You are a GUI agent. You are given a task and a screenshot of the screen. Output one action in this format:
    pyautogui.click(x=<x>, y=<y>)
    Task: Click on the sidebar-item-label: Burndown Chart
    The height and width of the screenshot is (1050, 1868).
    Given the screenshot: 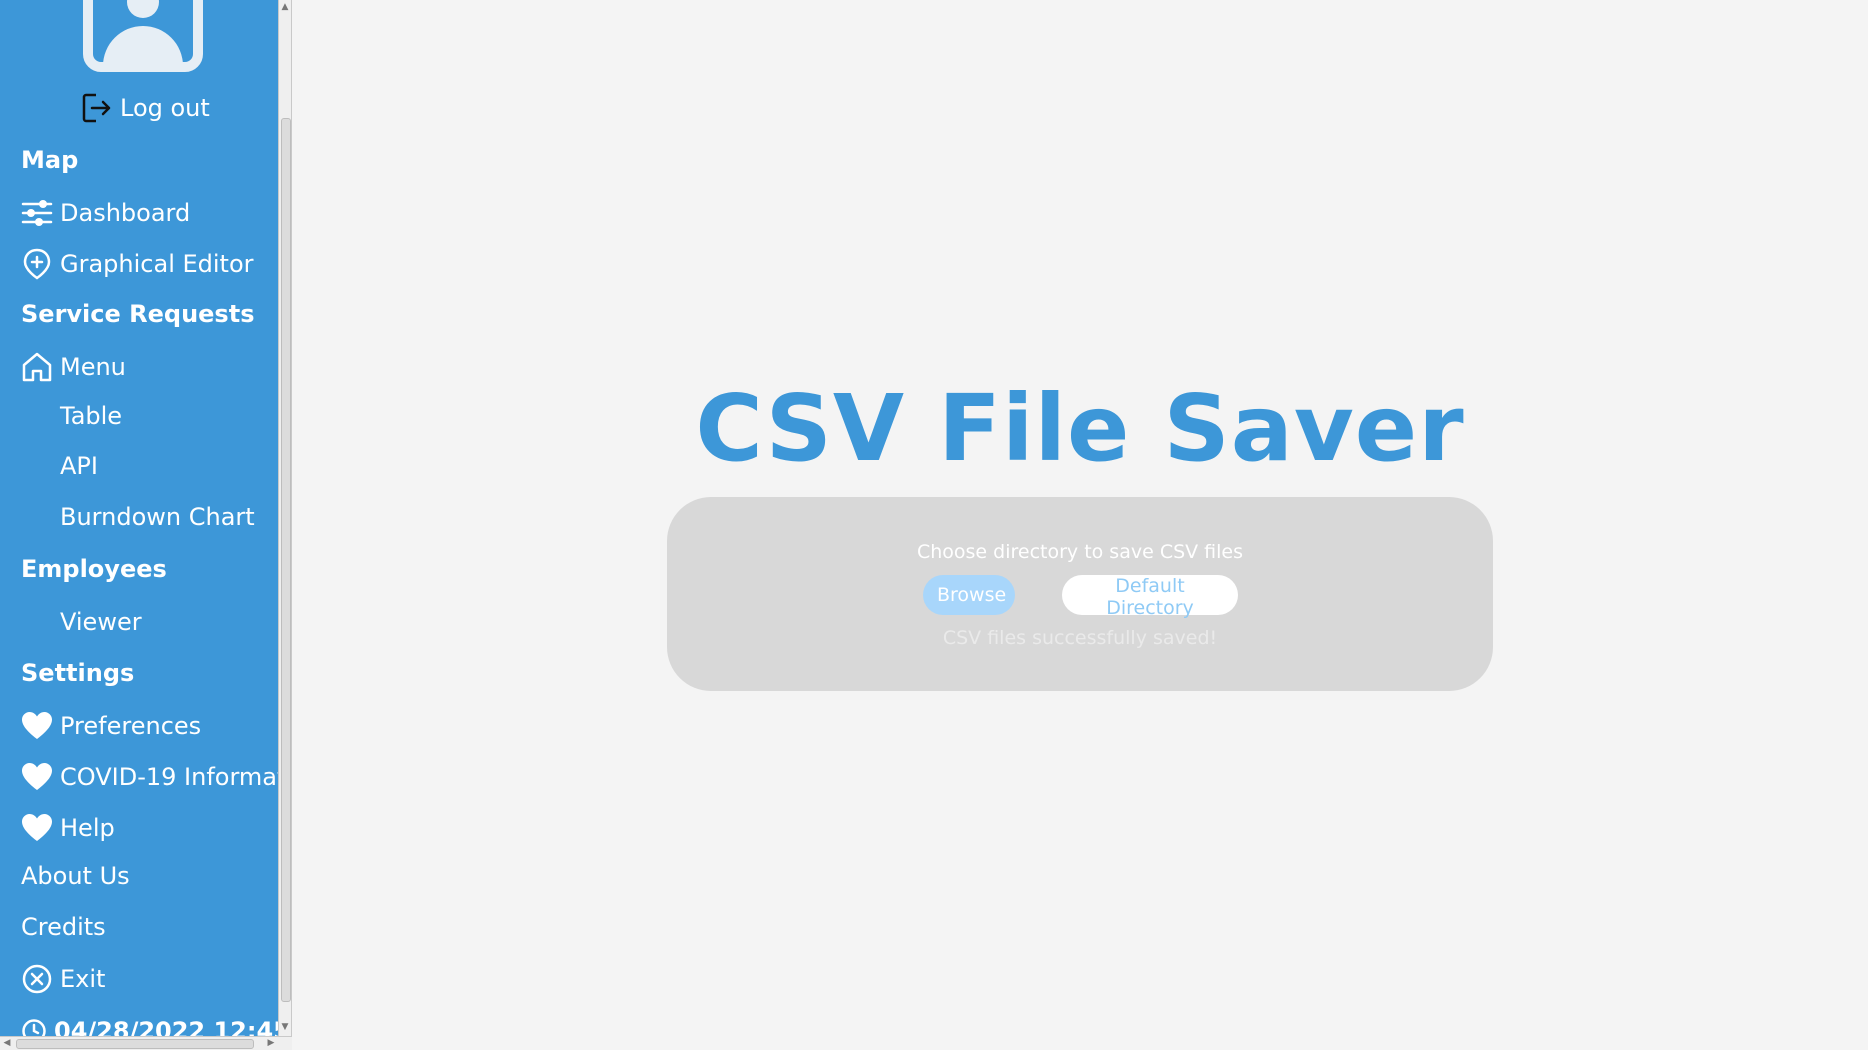 What is the action you would take?
    pyautogui.click(x=157, y=517)
    